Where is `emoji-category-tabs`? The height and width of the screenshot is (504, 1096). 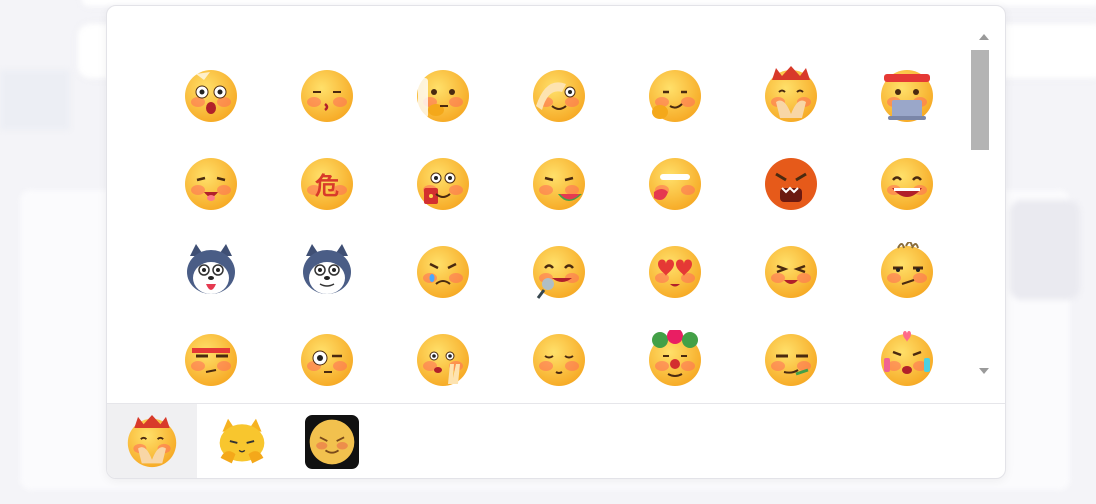 emoji-category-tabs is located at coordinates (556, 440).